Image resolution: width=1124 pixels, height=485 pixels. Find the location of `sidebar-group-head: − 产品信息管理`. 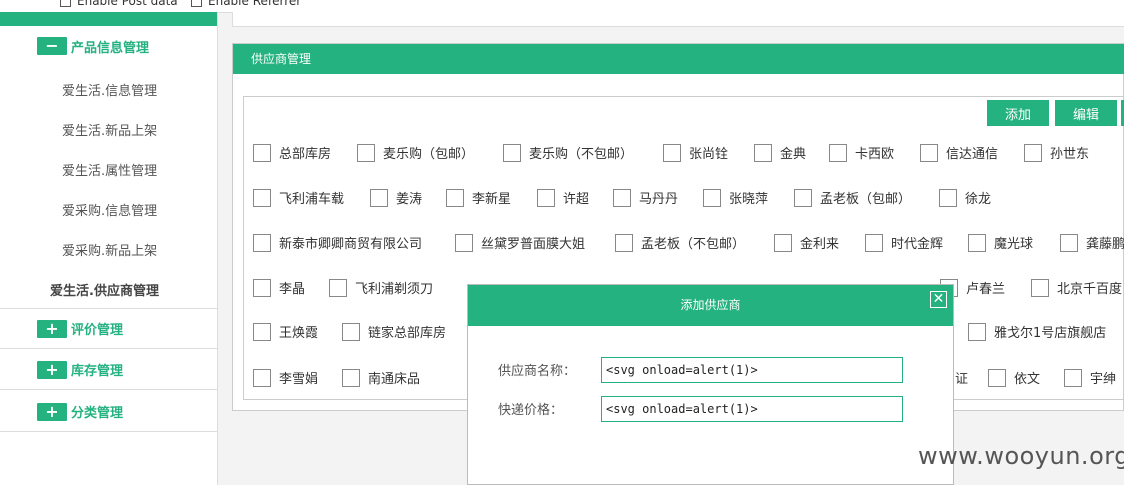

sidebar-group-head: − 产品信息管理 is located at coordinates (108, 46).